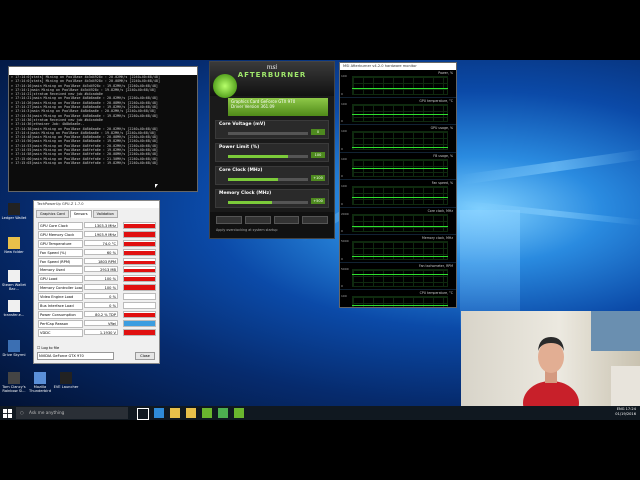 This screenshot has width=640, height=480. What do you see at coordinates (96, 348) in the screenshot?
I see `log-to-file-checkbox: ☐ Log to file` at bounding box center [96, 348].